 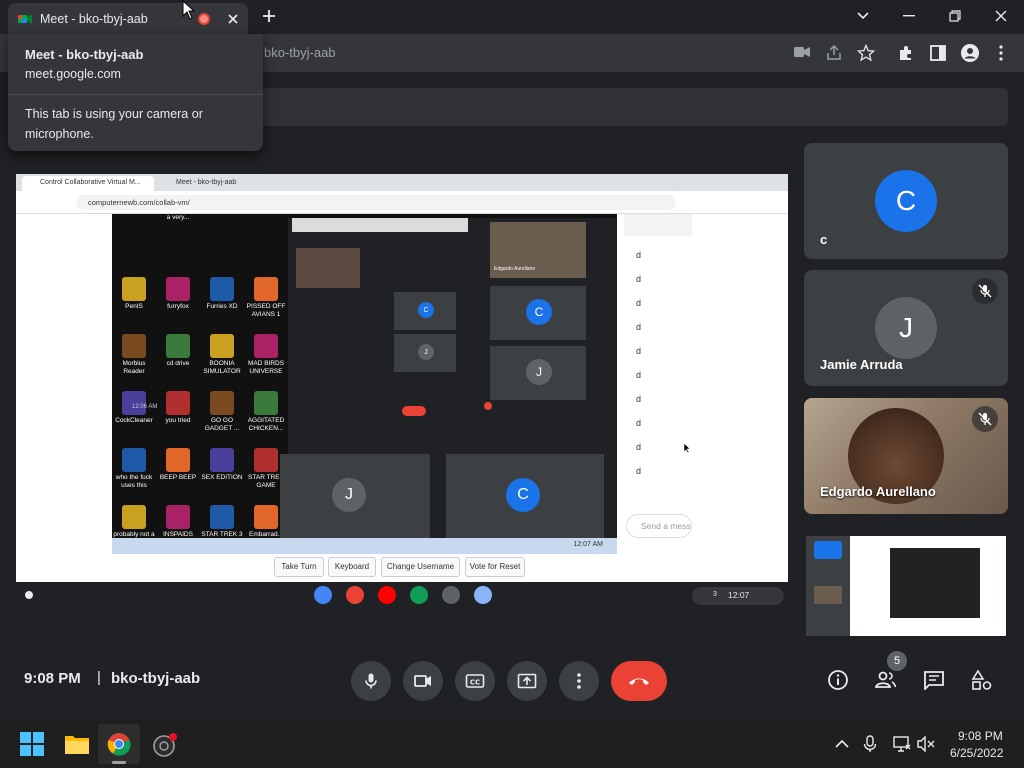 What do you see at coordinates (955, 16) in the screenshot?
I see `restore-button` at bounding box center [955, 16].